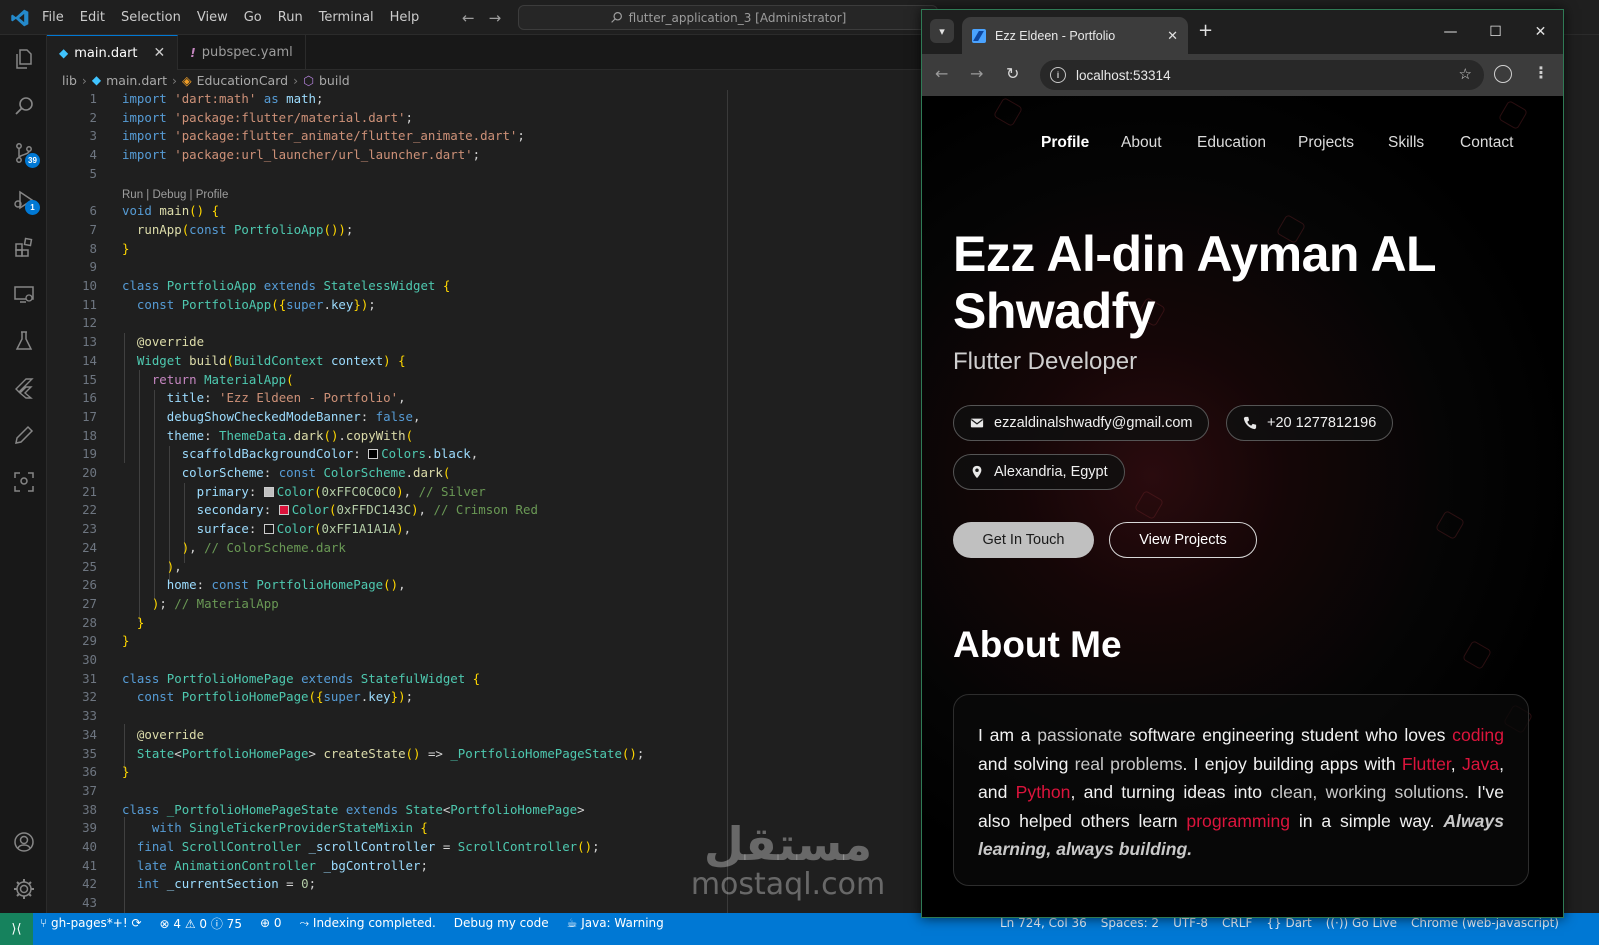 This screenshot has width=1599, height=945. What do you see at coordinates (405, 17) in the screenshot?
I see `menu-help: Help` at bounding box center [405, 17].